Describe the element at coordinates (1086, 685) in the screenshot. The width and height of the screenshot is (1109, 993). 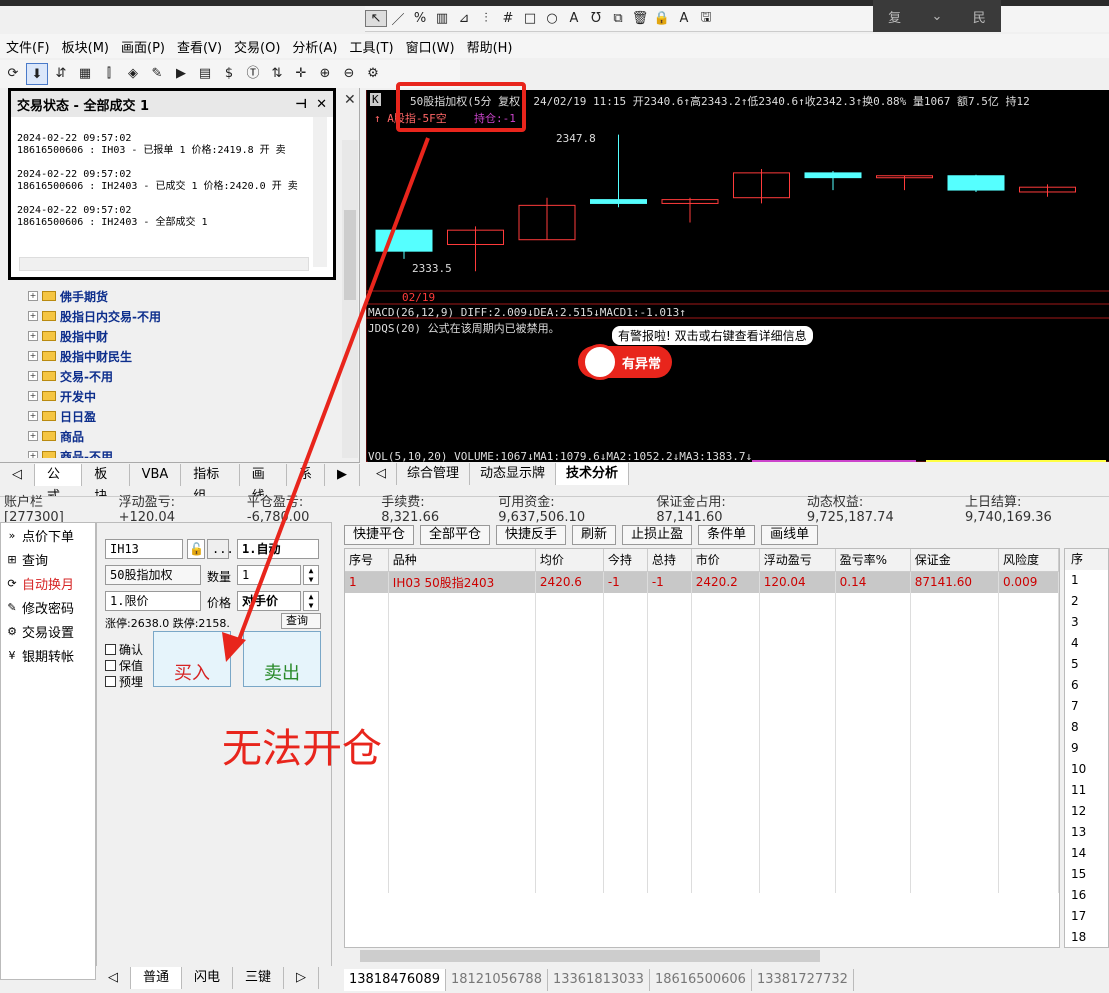
I see `list-item: 6` at that location.